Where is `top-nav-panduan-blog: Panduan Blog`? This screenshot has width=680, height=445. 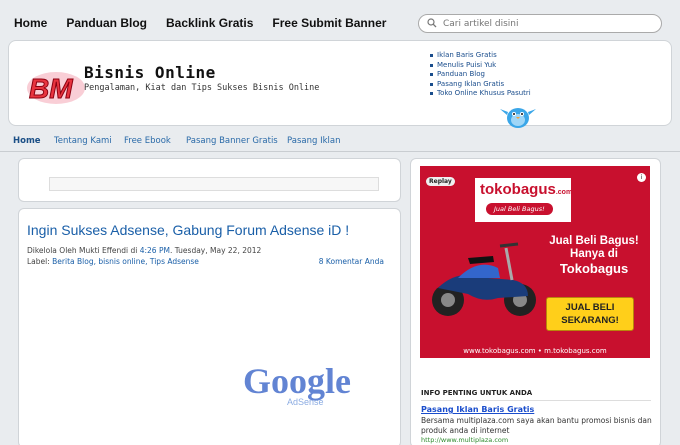
top-nav-panduan-blog: Panduan Blog is located at coordinates (106, 23).